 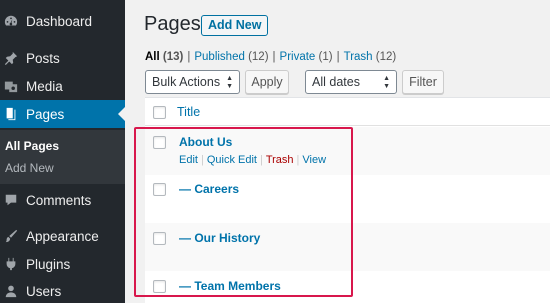 What do you see at coordinates (267, 82) in the screenshot?
I see `apply-button: Apply` at bounding box center [267, 82].